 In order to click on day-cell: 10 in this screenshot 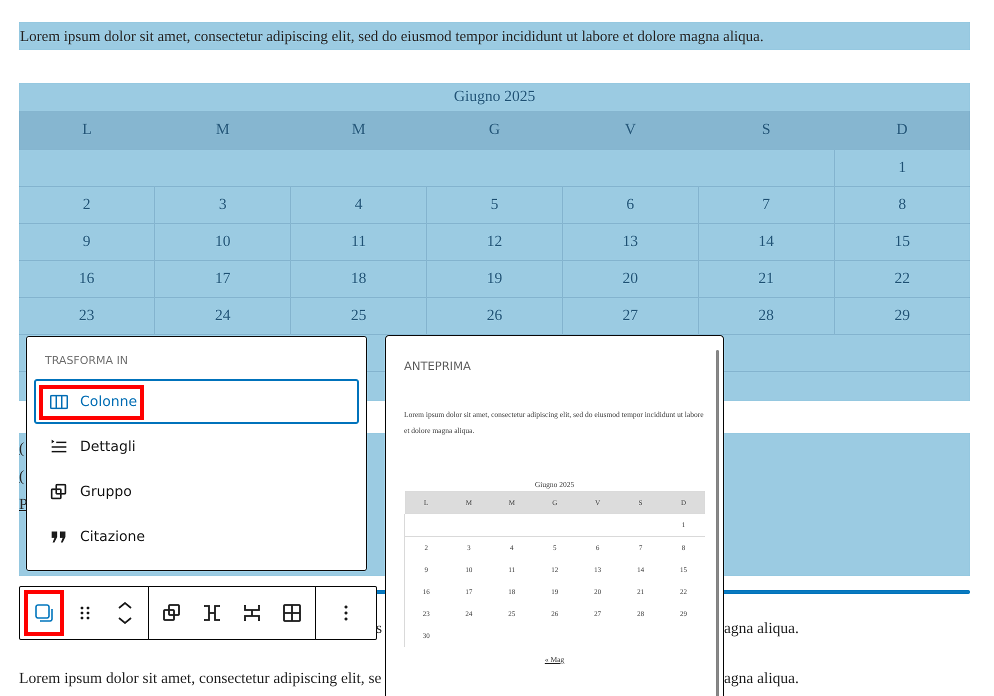, I will do `click(222, 242)`.